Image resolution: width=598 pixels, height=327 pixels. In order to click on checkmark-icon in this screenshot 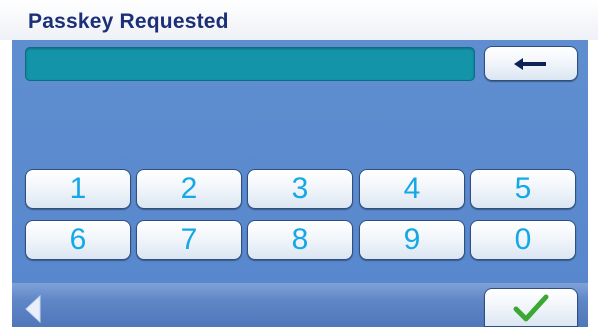, I will do `click(531, 307)`.